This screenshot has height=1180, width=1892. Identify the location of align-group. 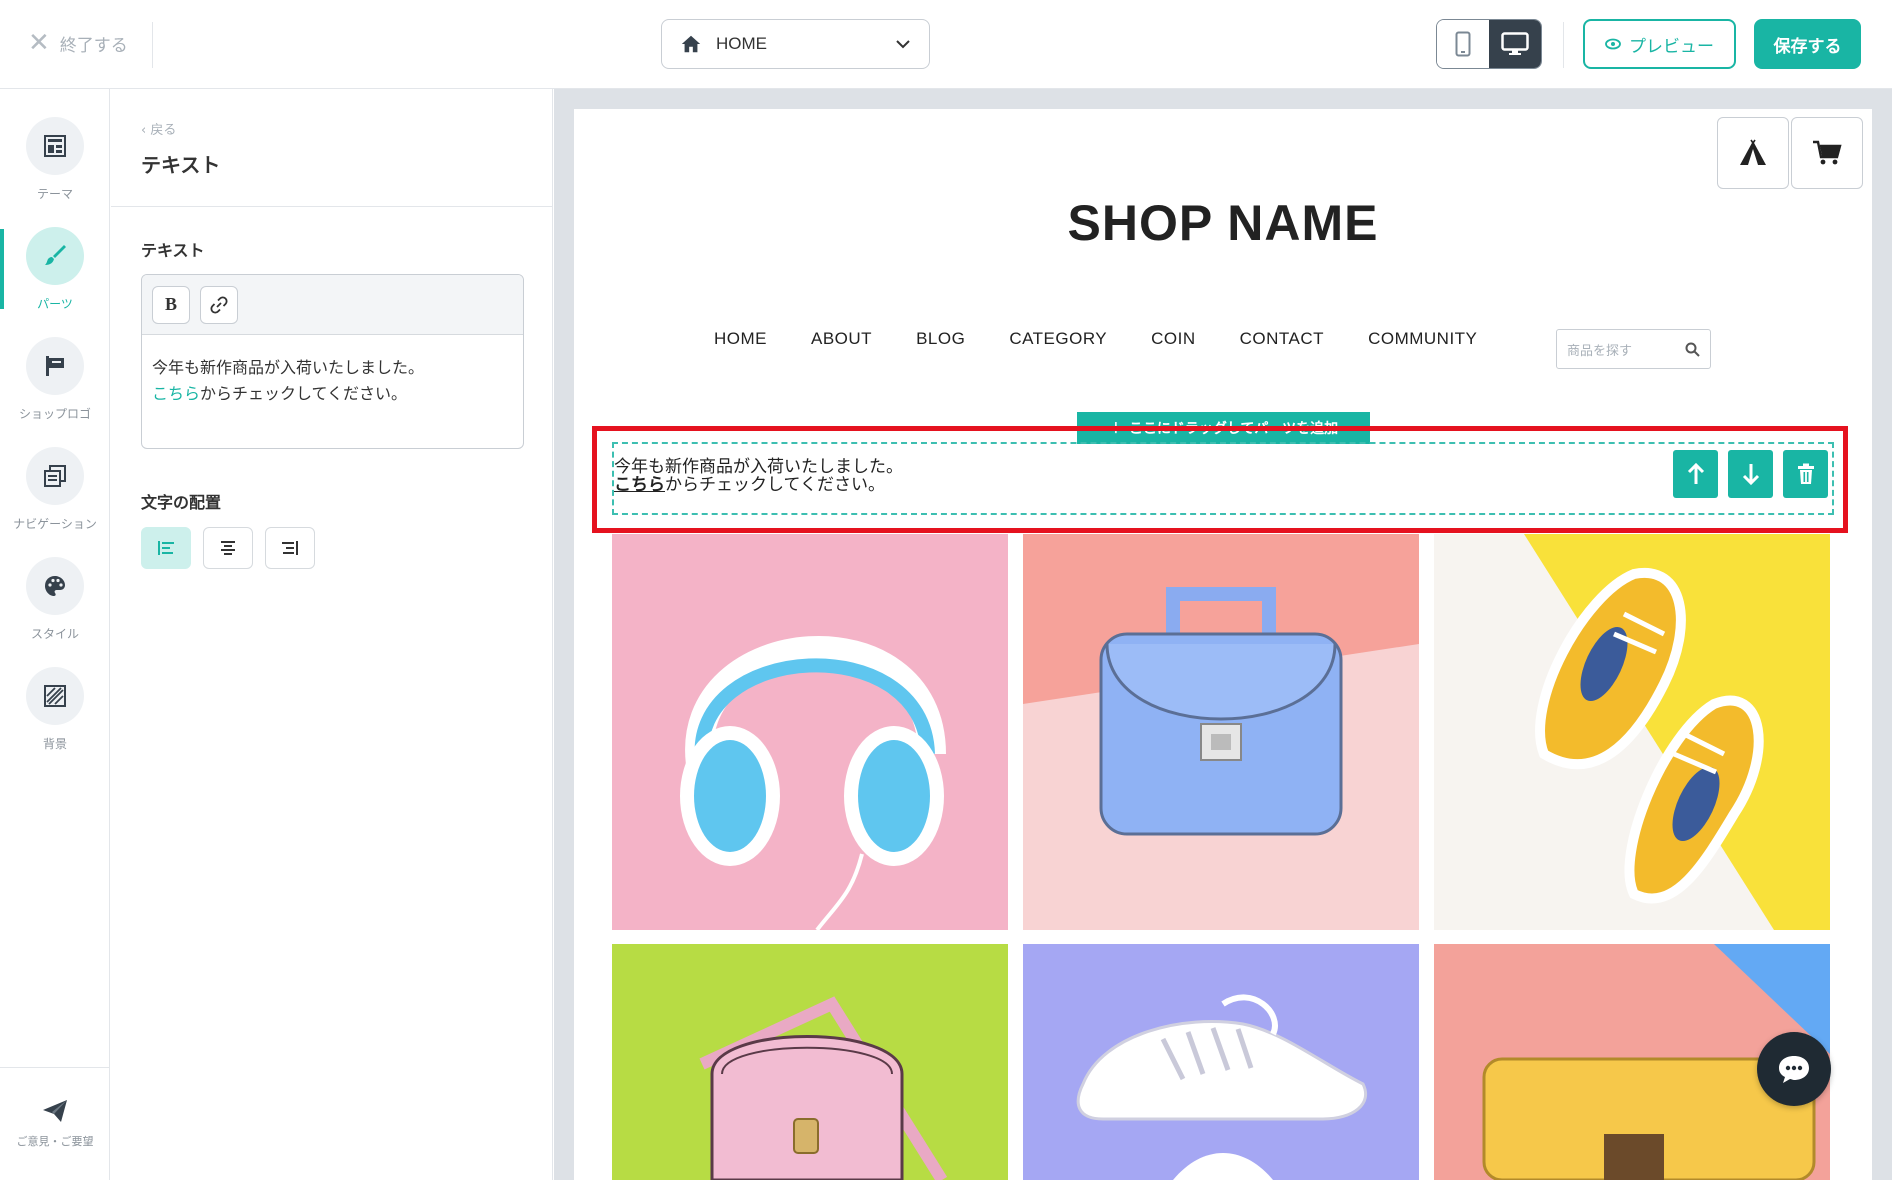
(228, 548).